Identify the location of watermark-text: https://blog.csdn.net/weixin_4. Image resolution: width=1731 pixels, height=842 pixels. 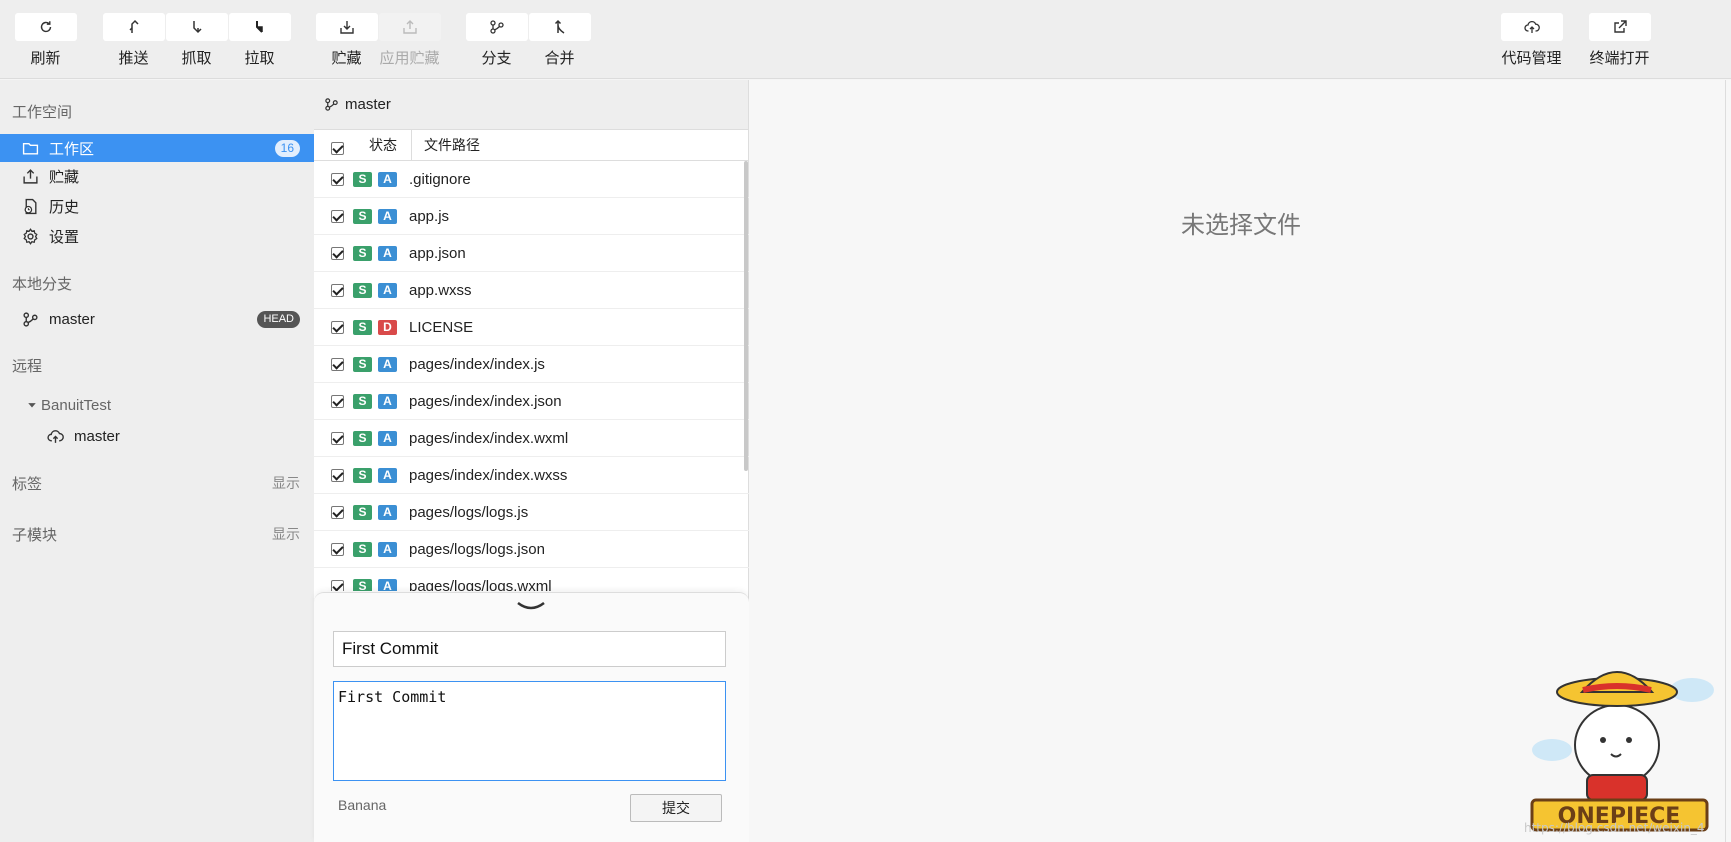
(1614, 828).